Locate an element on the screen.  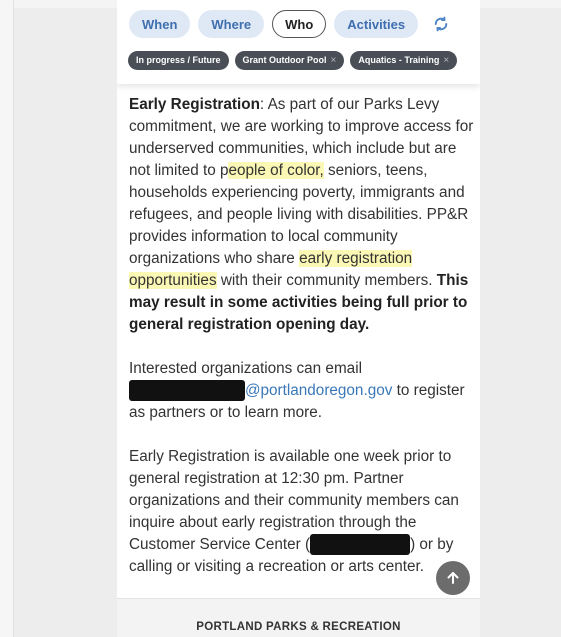
text-segment: Interested organizations can email is located at coordinates (245, 368).